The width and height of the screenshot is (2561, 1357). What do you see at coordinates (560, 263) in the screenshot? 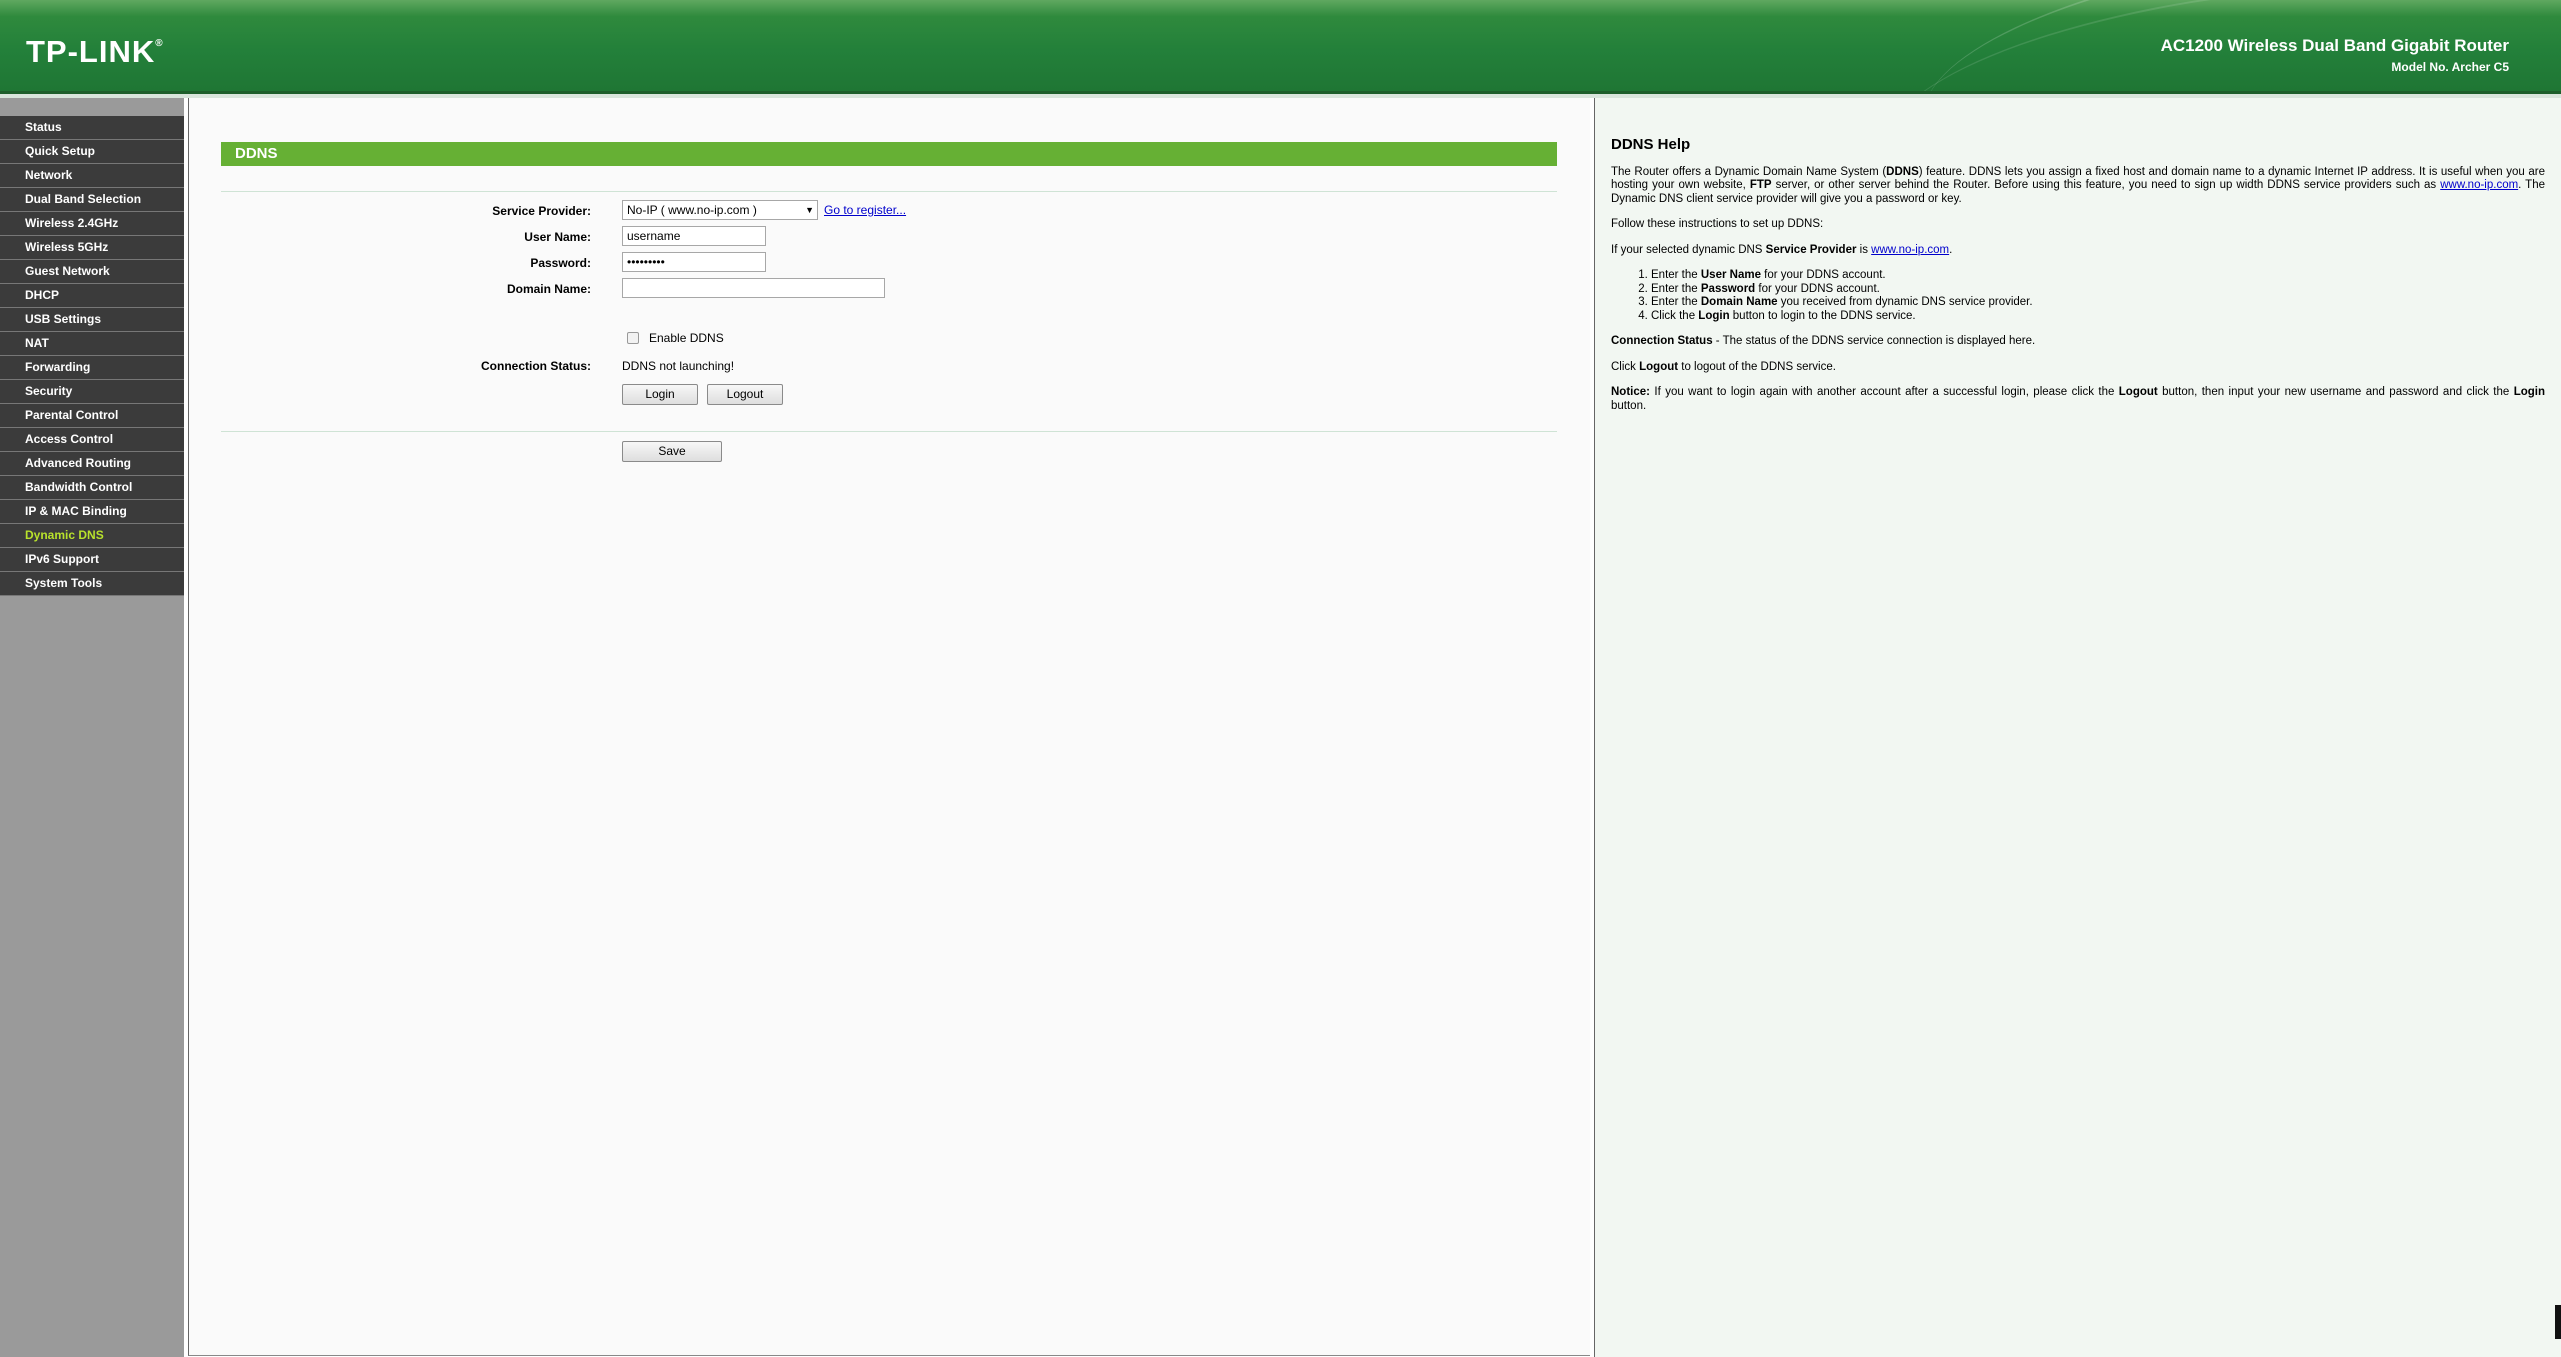
I see `password-label: Password:` at bounding box center [560, 263].